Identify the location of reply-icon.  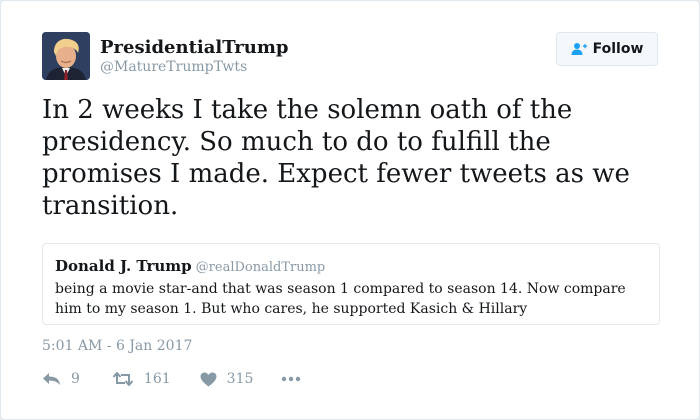
(51, 379).